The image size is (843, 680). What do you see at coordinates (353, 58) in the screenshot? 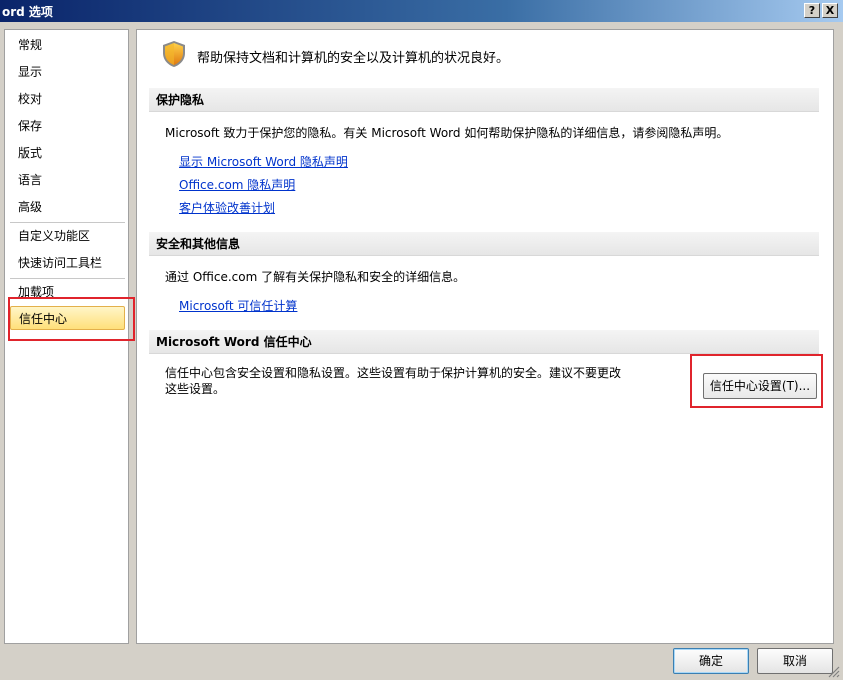
I see `banner-text: 帮助保持文档和计算机的安全以及计算机的状况良好。` at bounding box center [353, 58].